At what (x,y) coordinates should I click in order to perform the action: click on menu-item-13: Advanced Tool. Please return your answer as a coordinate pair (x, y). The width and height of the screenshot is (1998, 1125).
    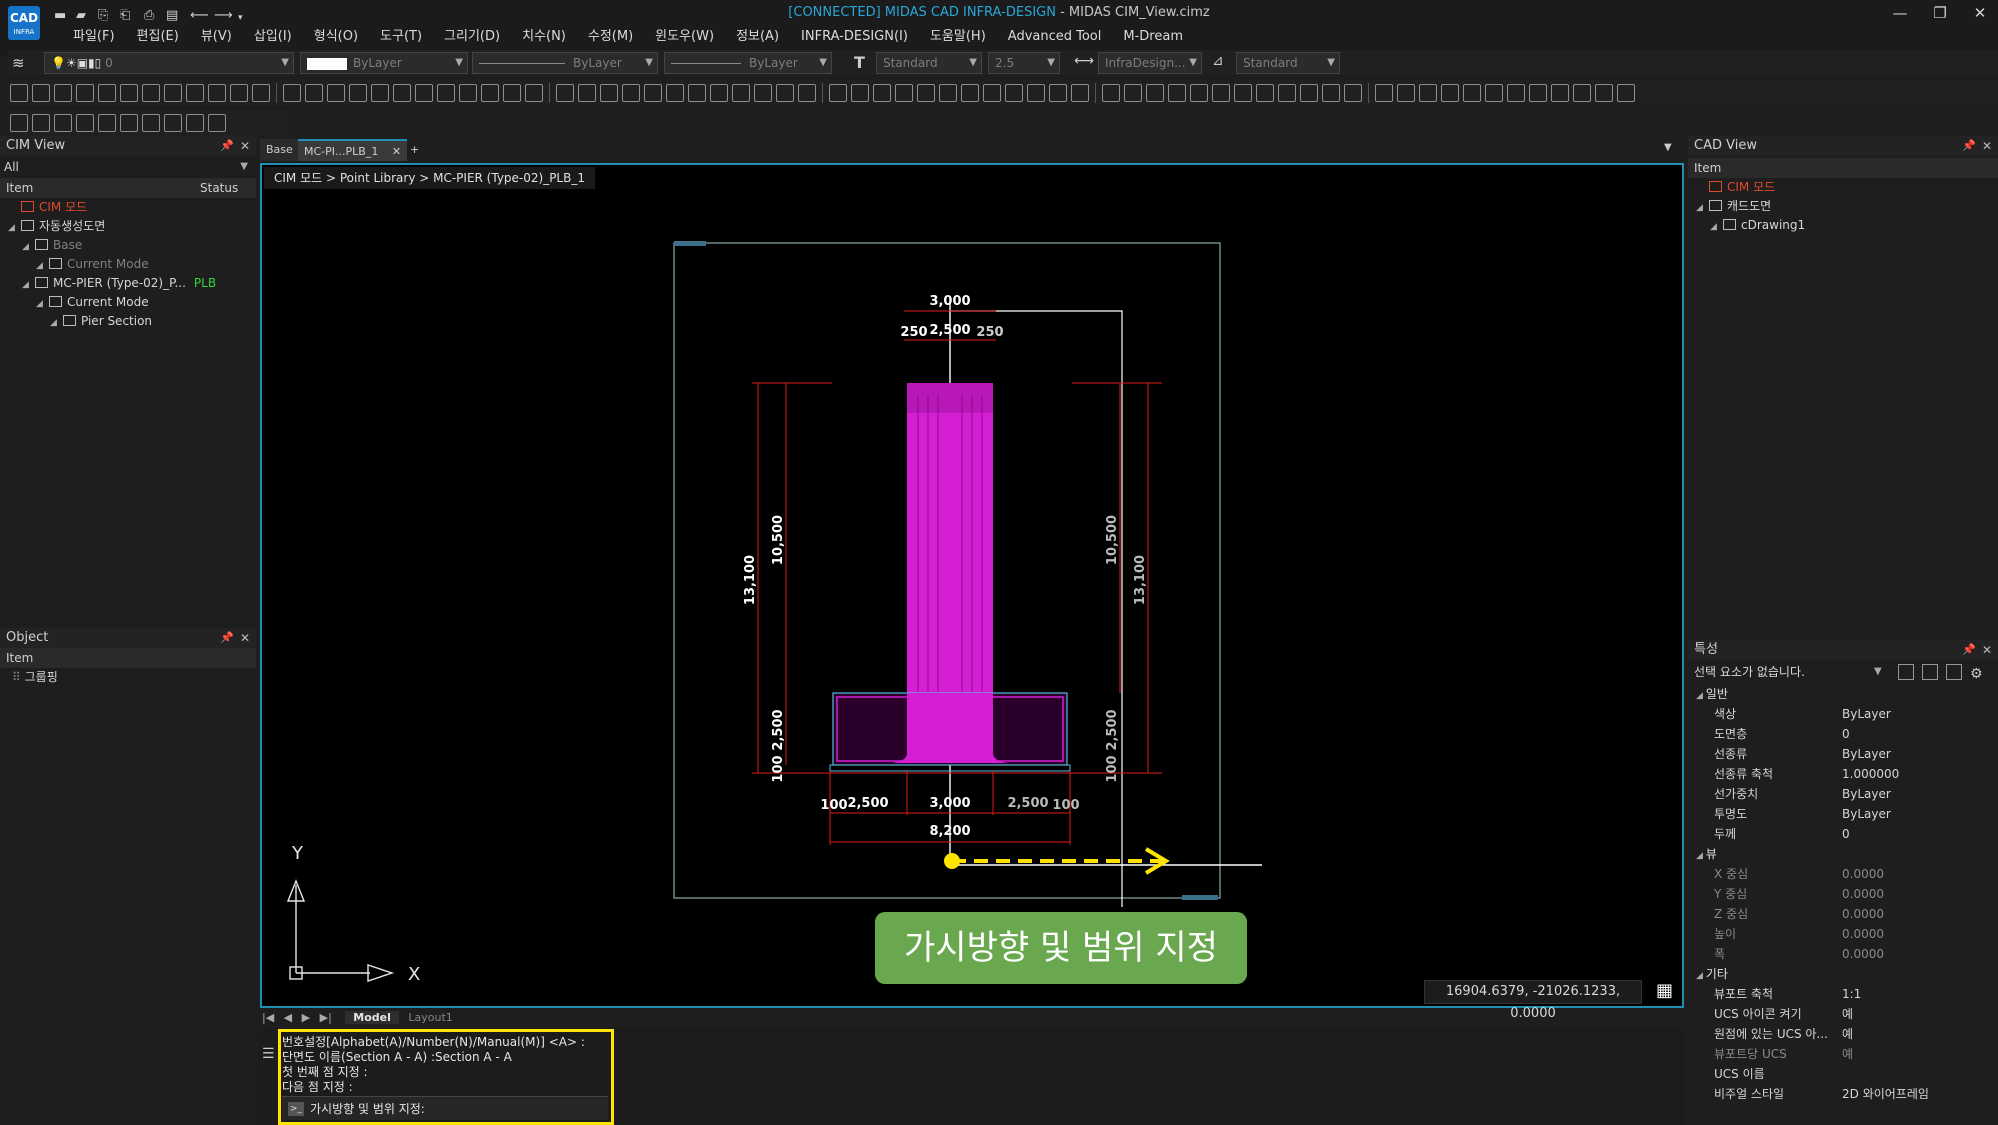
    Looking at the image, I should click on (1055, 37).